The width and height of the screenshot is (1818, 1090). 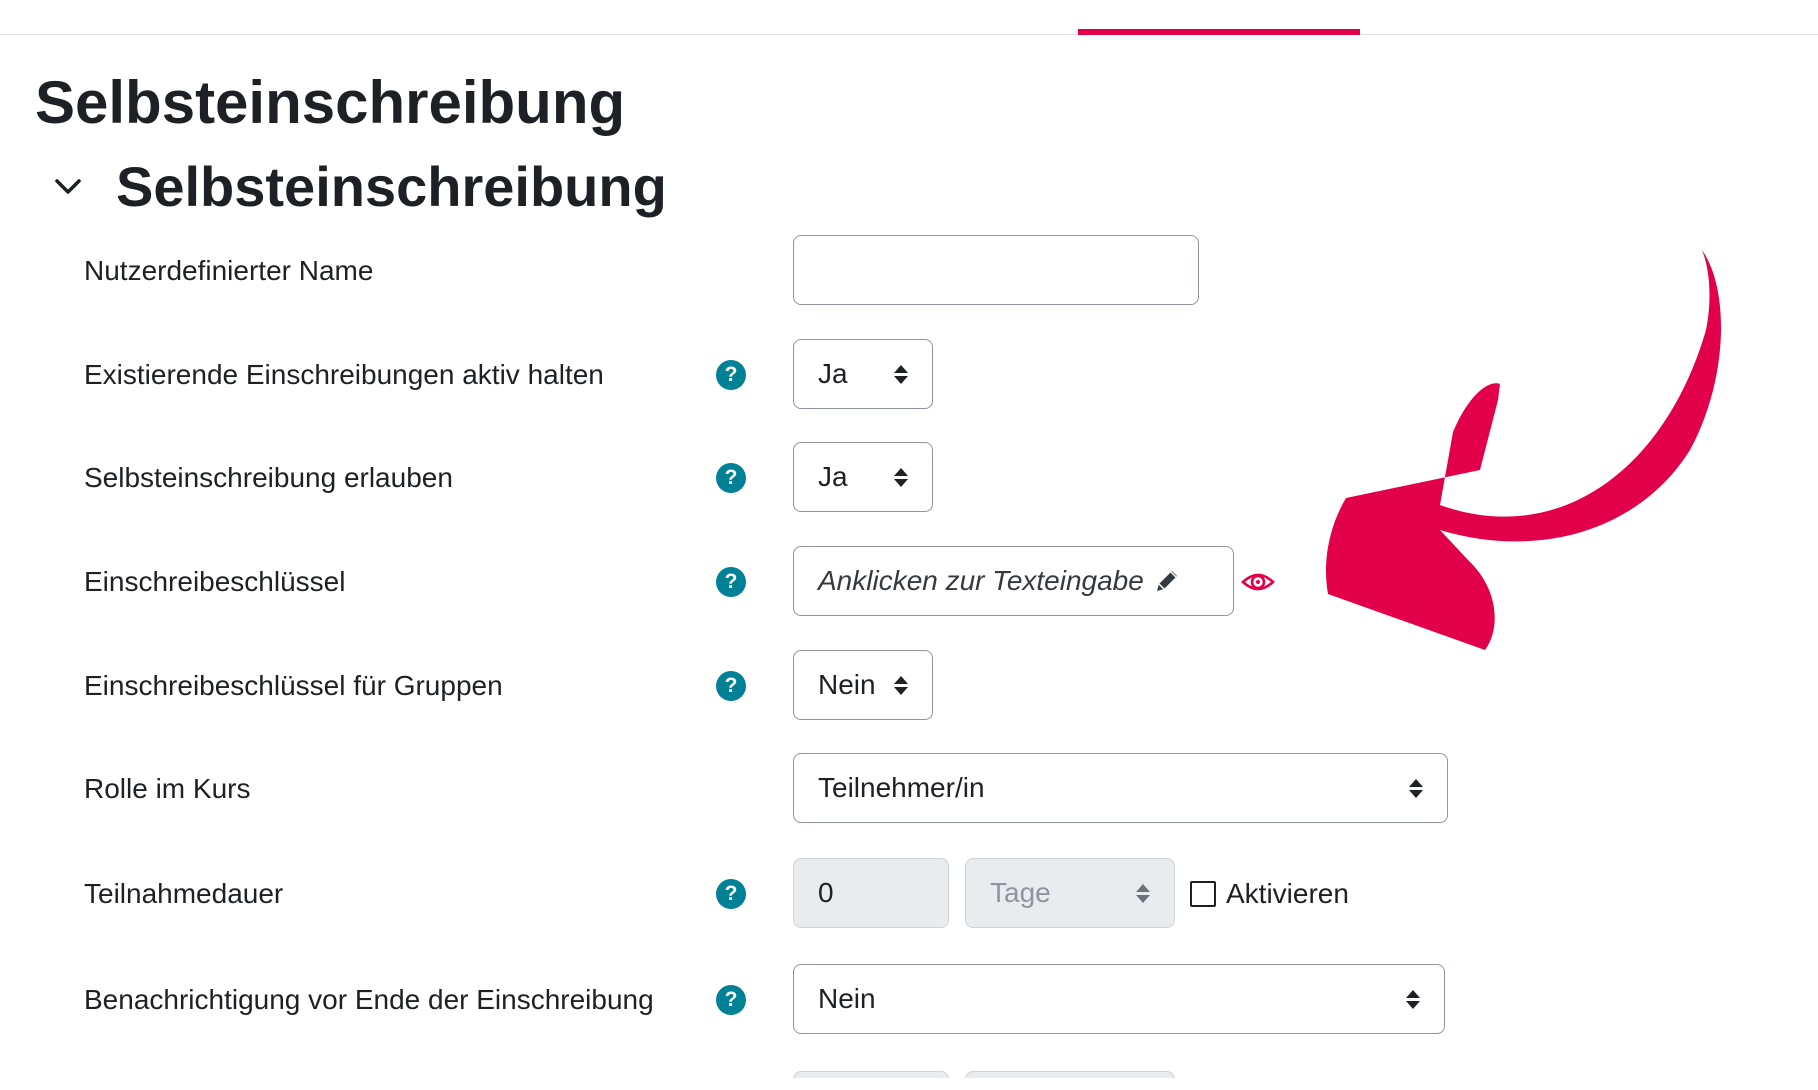 I want to click on form-row-course-role: Rolle im Kurs Teilnehmer/in, so click(x=750, y=789).